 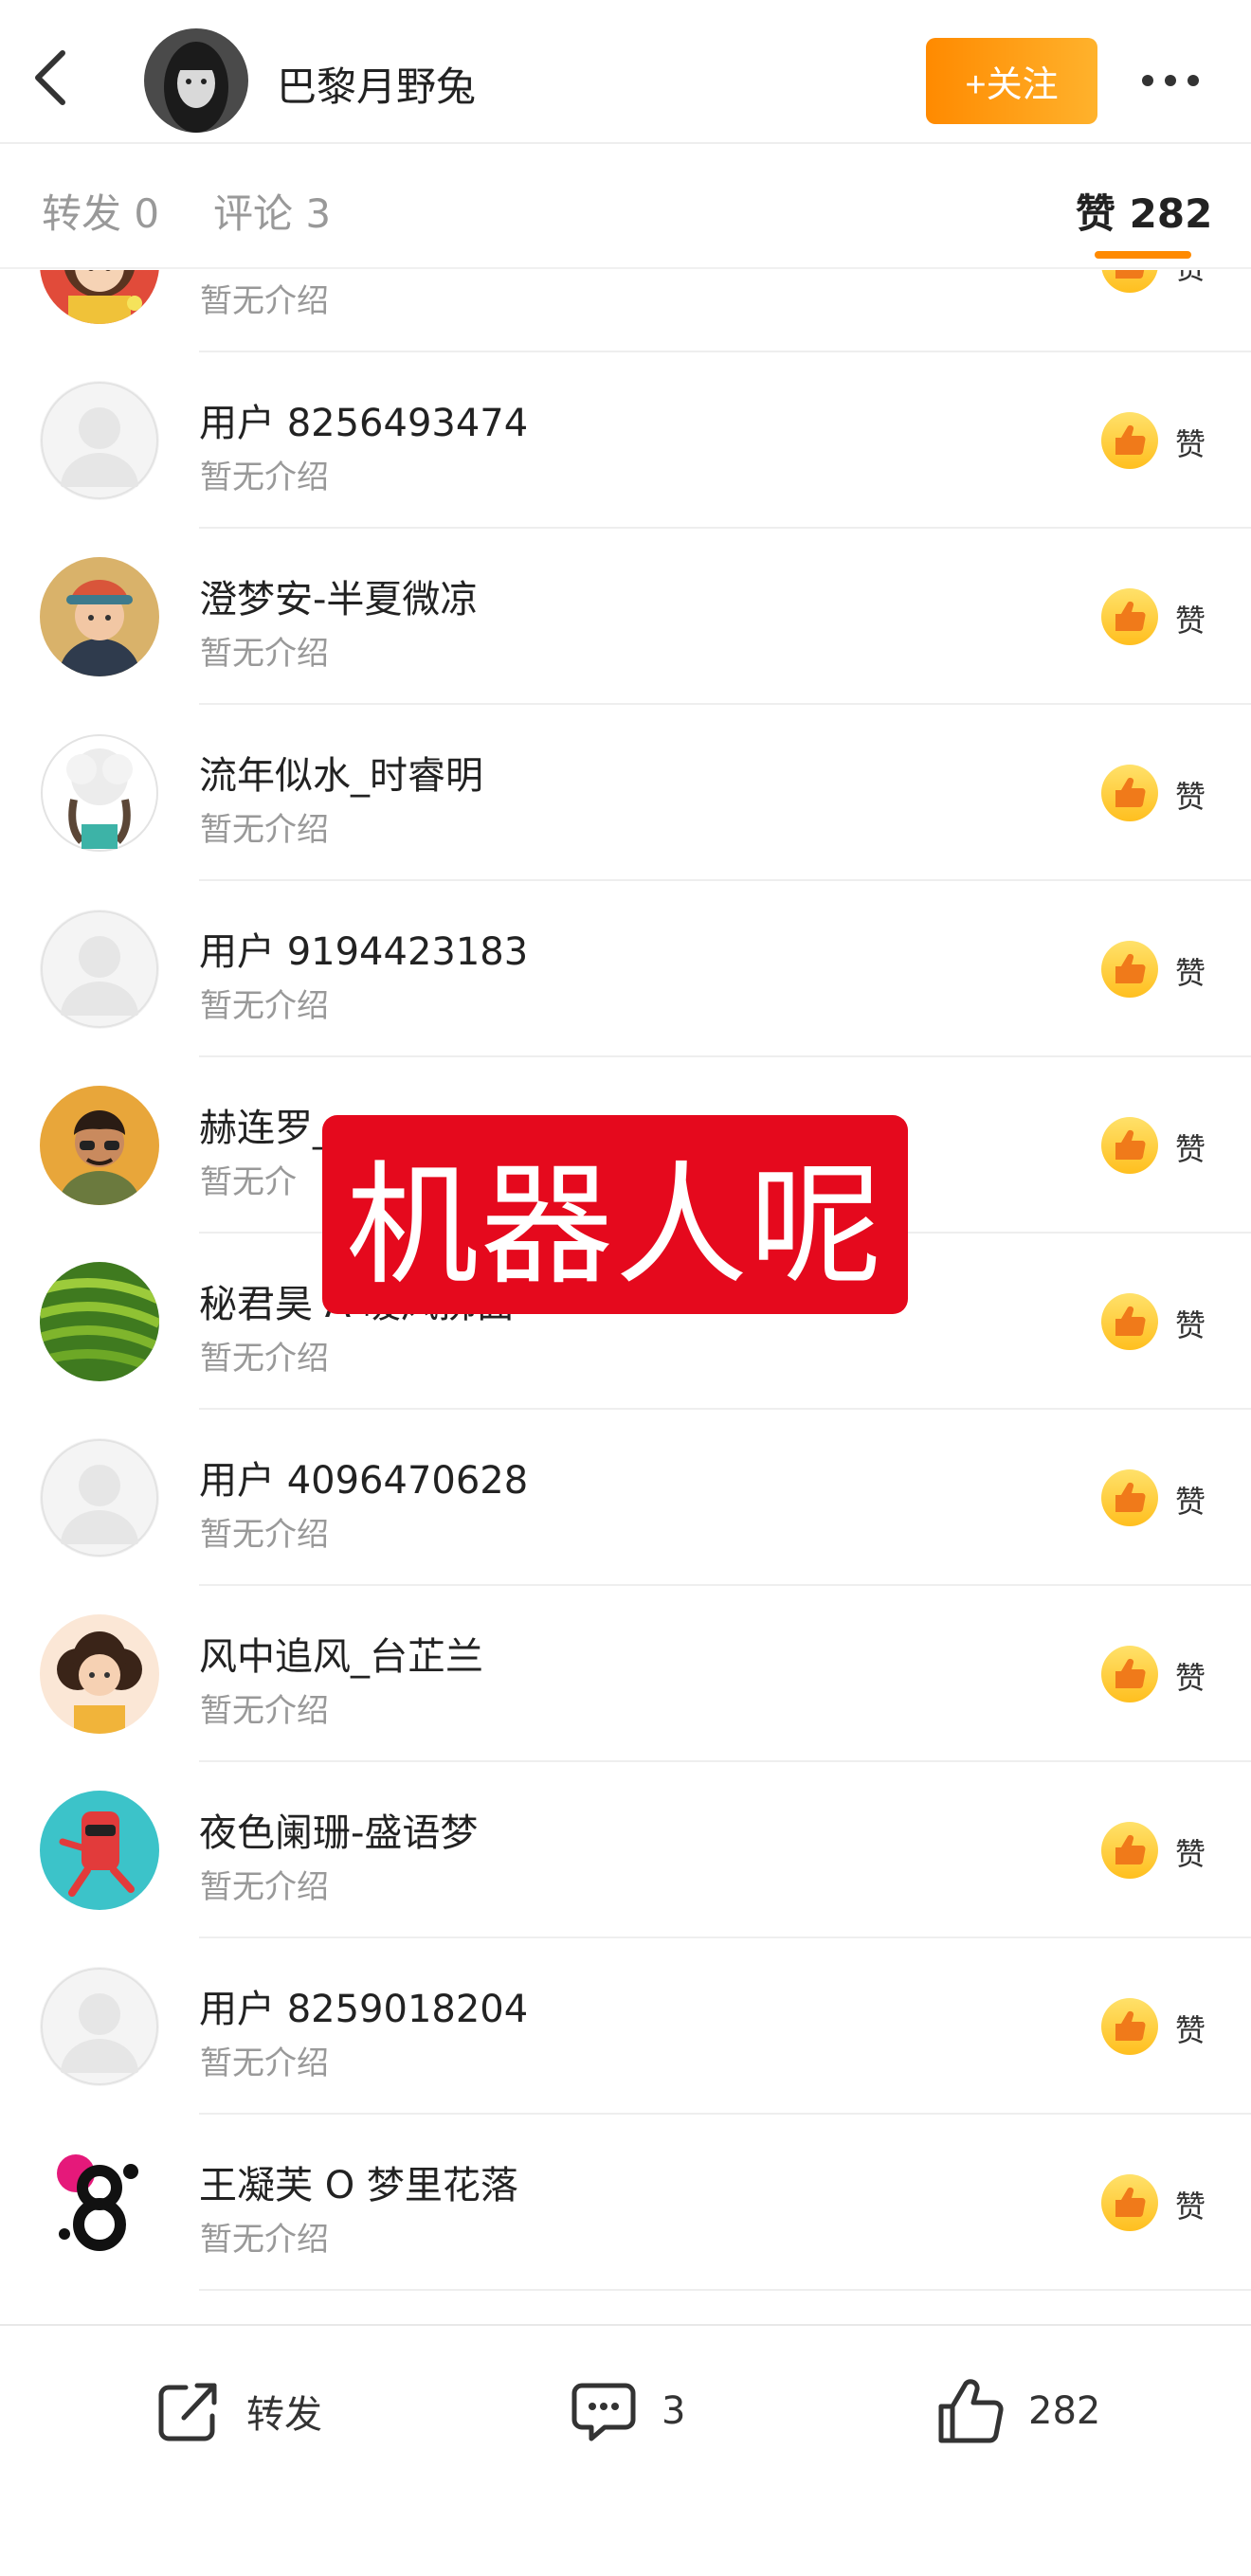 What do you see at coordinates (1017, 2411) in the screenshot?
I see `like-button: 282` at bounding box center [1017, 2411].